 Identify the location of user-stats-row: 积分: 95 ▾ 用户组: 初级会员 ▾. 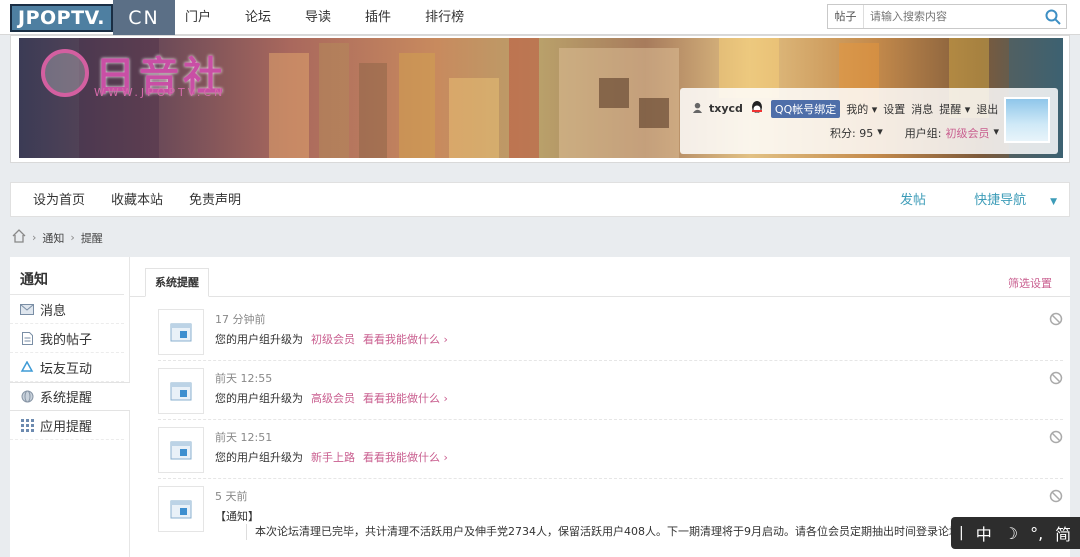
(916, 133).